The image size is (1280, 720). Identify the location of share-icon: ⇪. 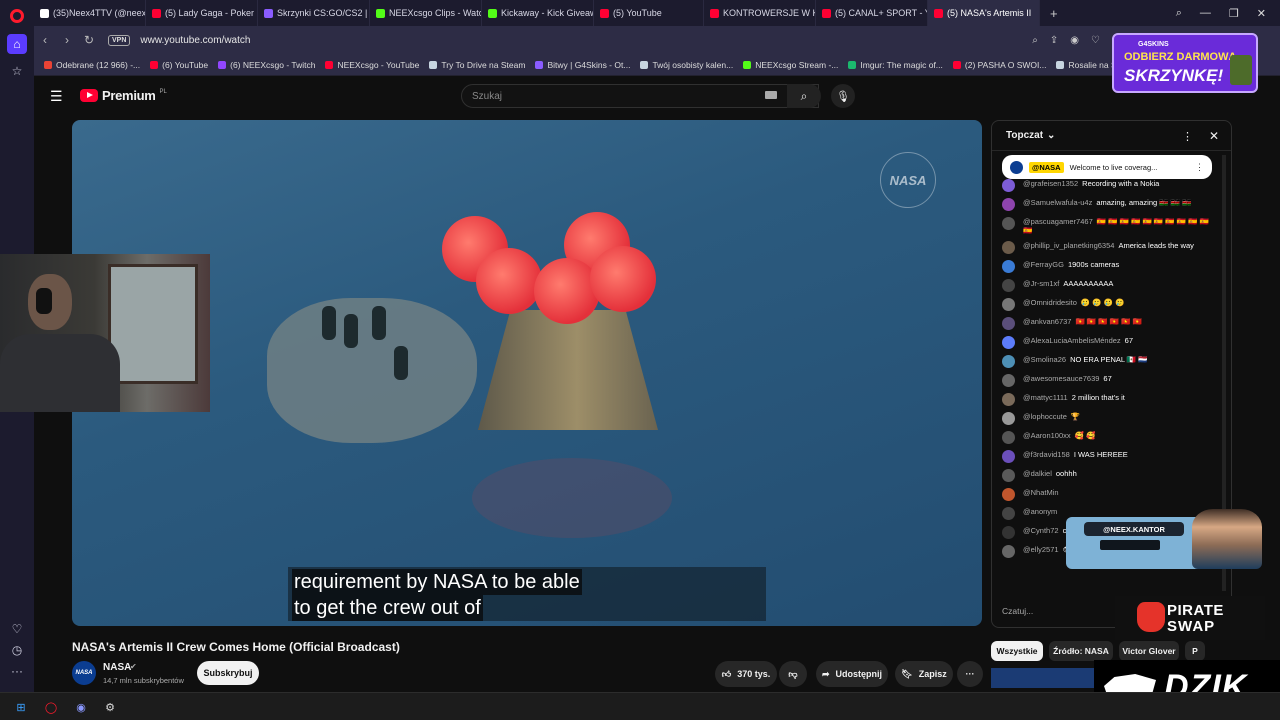
(1054, 40).